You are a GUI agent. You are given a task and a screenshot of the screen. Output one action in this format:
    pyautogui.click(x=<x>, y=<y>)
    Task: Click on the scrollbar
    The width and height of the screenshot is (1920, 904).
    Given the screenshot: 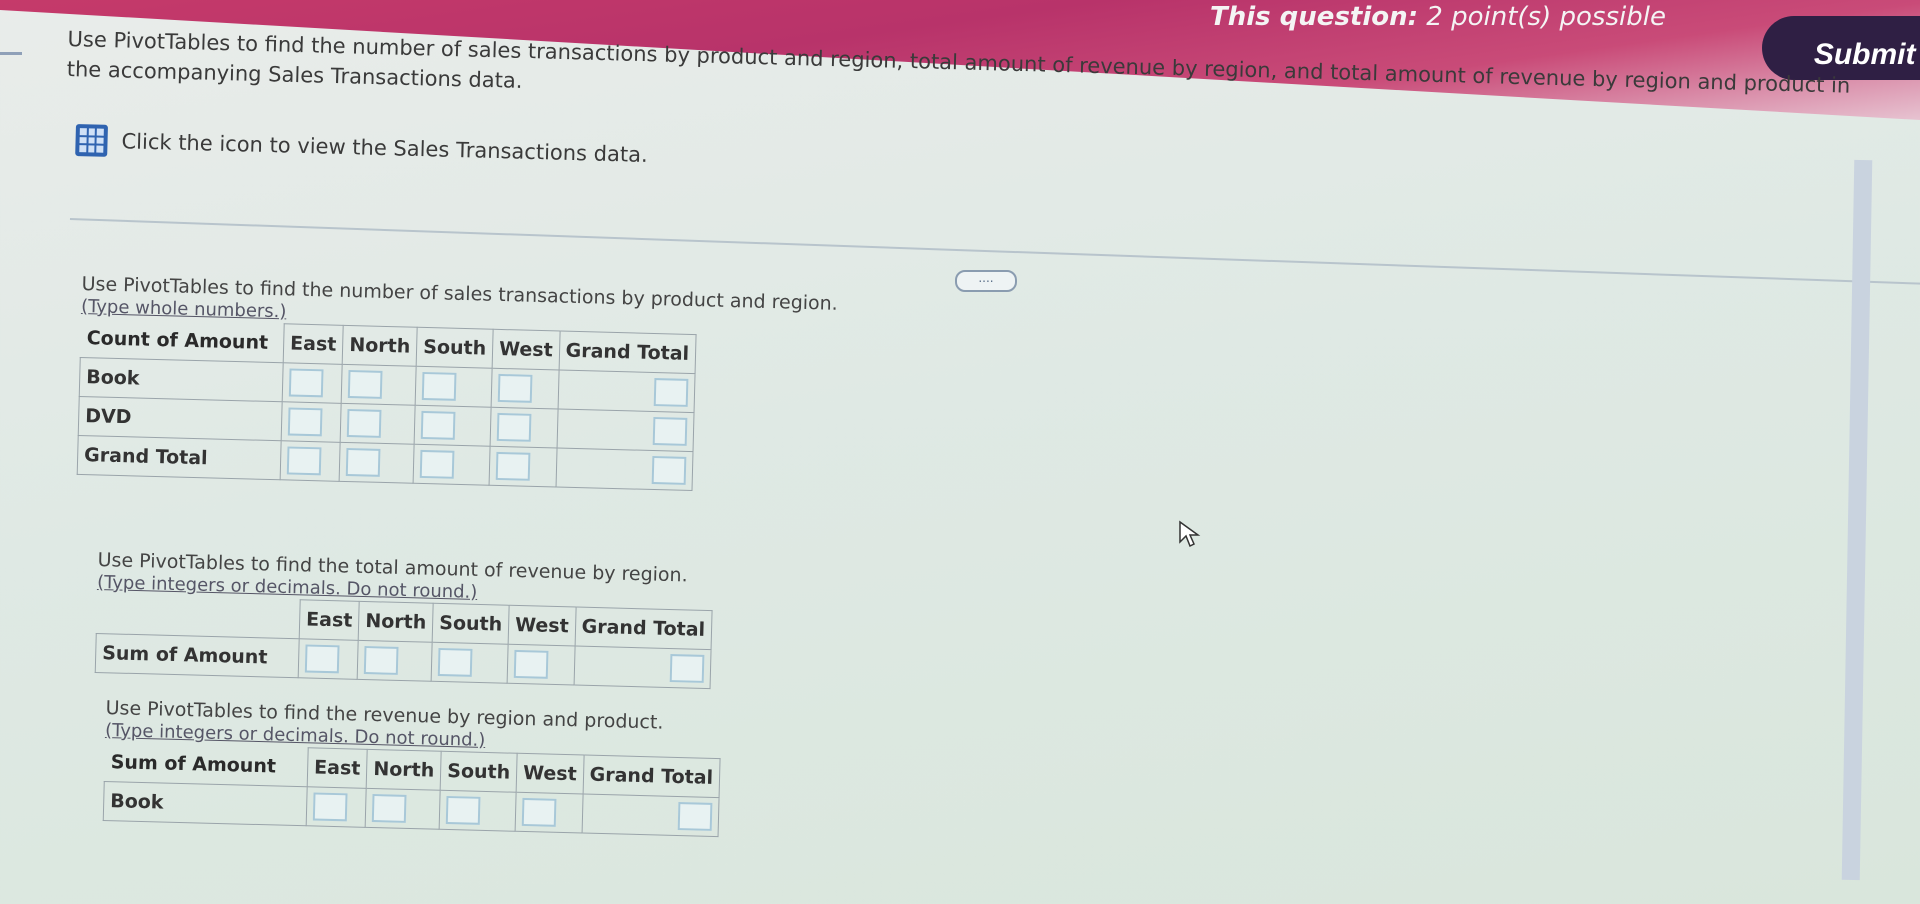 What is the action you would take?
    pyautogui.click(x=1857, y=520)
    